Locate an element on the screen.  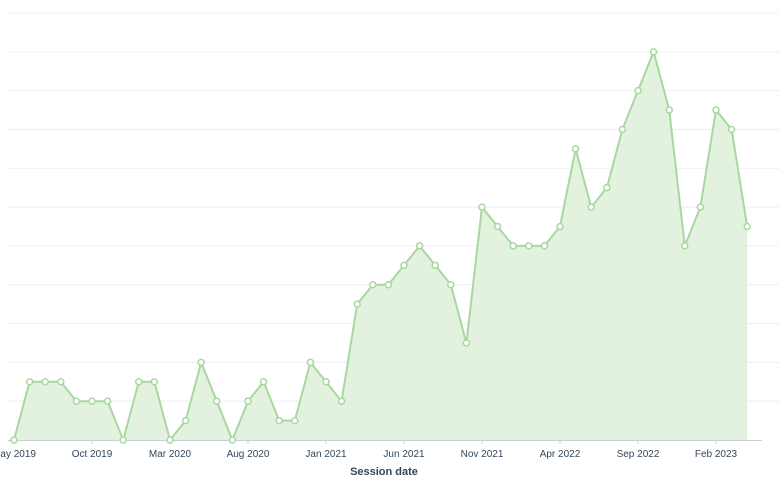
x-tick-label: Oct 2019 is located at coordinates (92, 454).